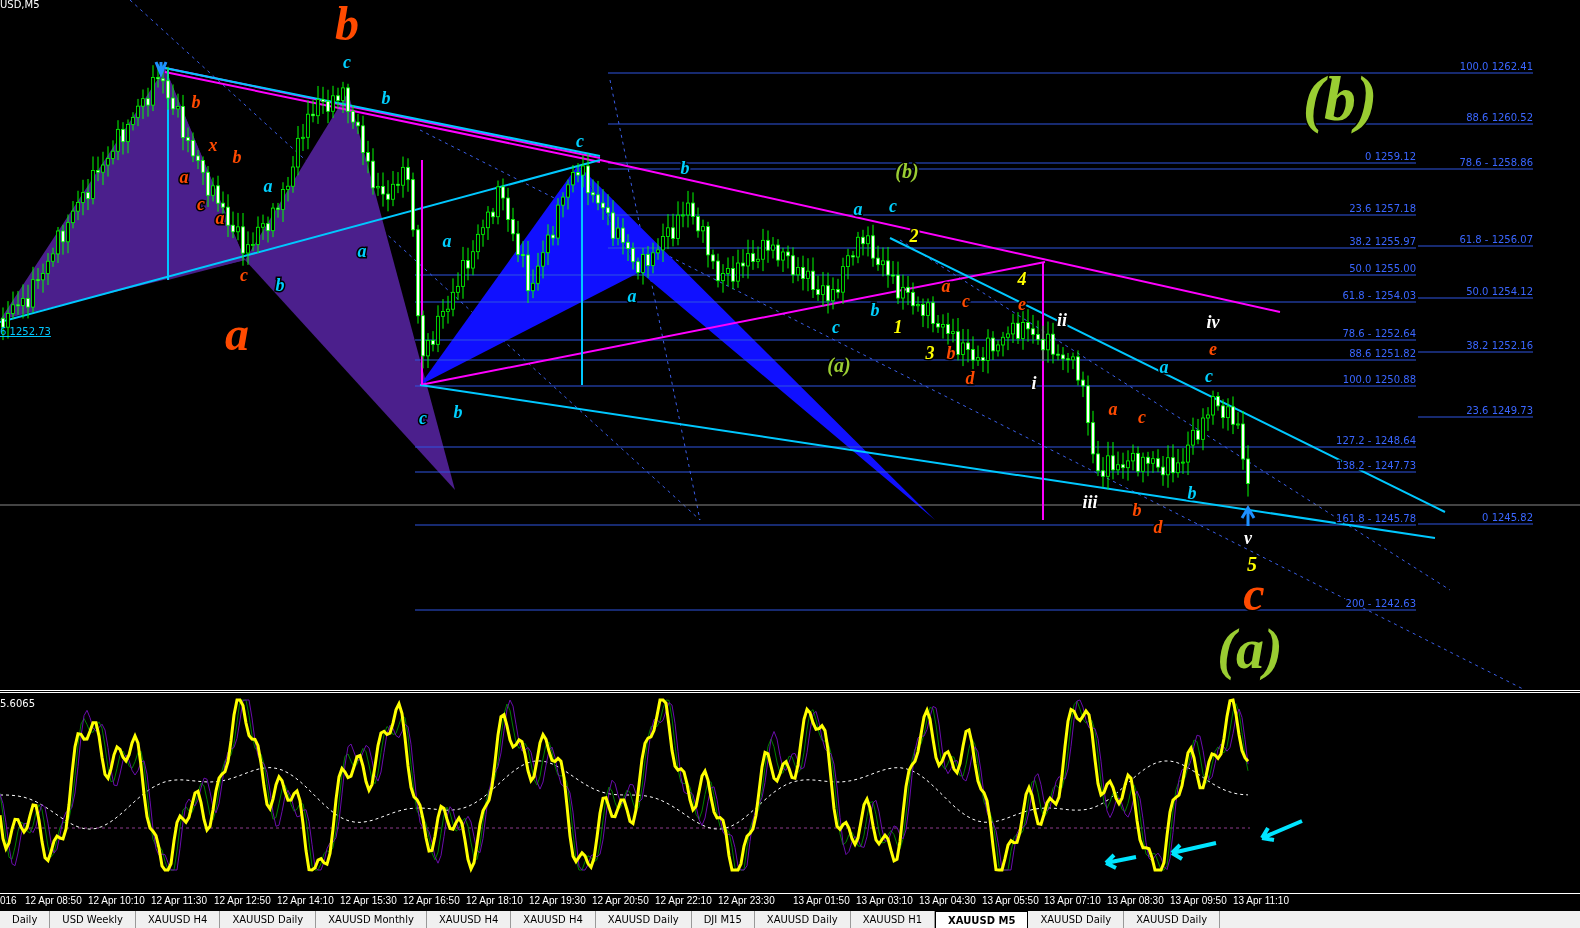 The height and width of the screenshot is (928, 1580). Describe the element at coordinates (982, 919) in the screenshot. I see `chart-tab: XAUUSD M5` at that location.